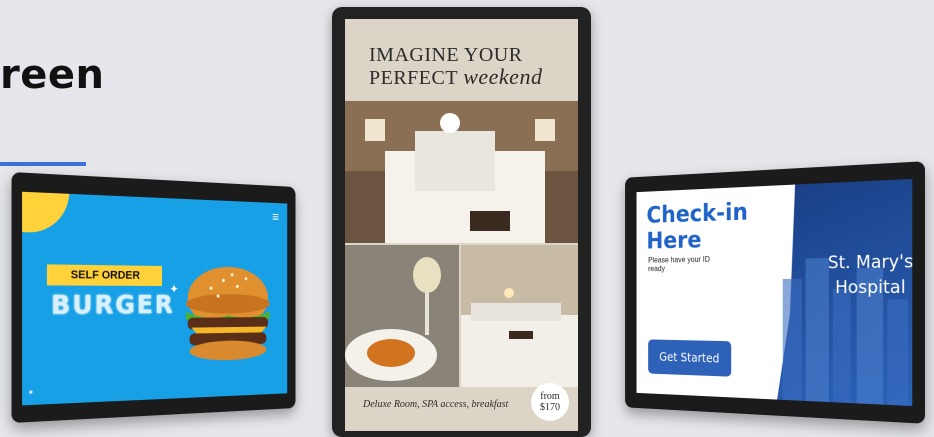  Describe the element at coordinates (52, 75) in the screenshot. I see `page-headline: reen` at that location.